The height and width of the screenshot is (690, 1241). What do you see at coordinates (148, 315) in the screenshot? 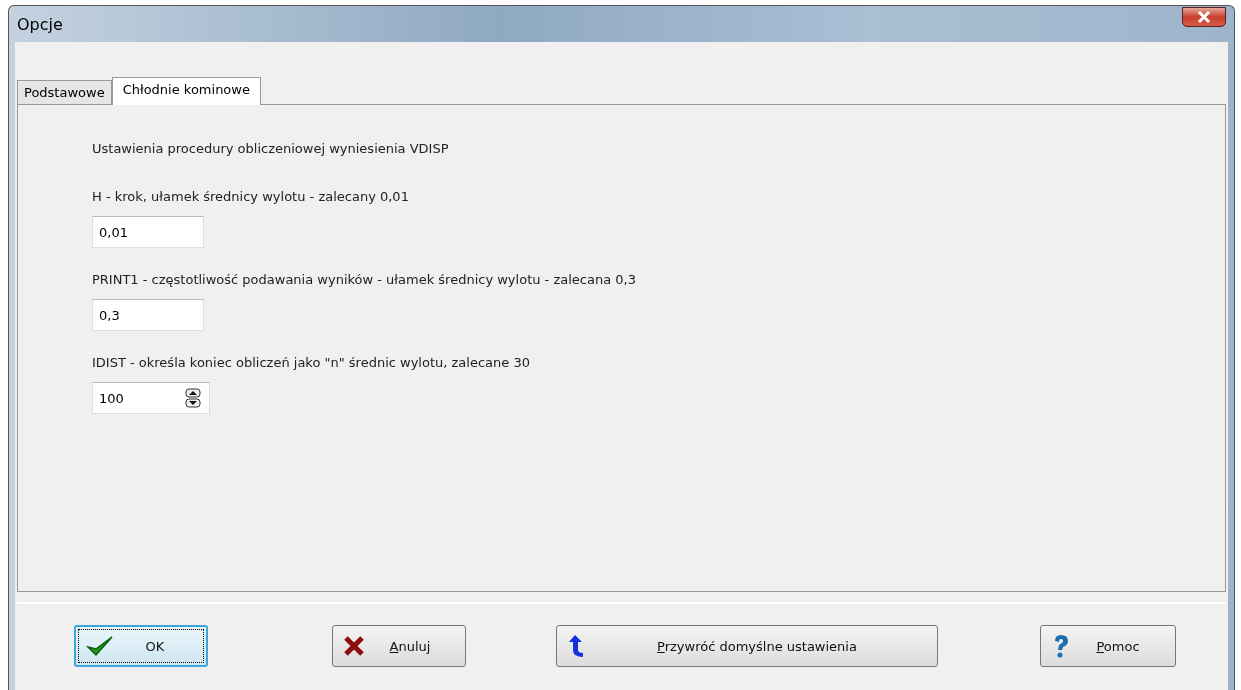
I see `input-field: 0,3` at bounding box center [148, 315].